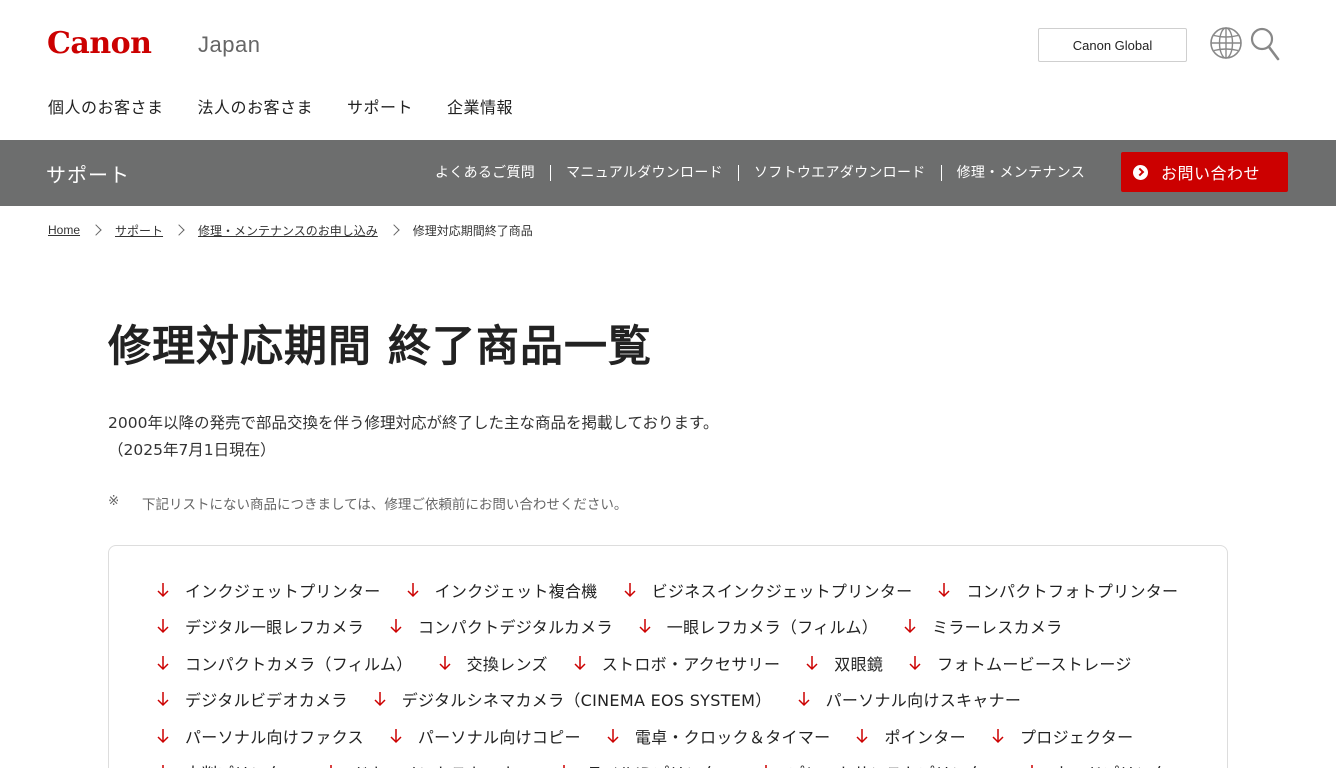 The height and width of the screenshot is (768, 1336). What do you see at coordinates (1018, 663) in the screenshot?
I see `category-link: フォトムービーストレージ` at bounding box center [1018, 663].